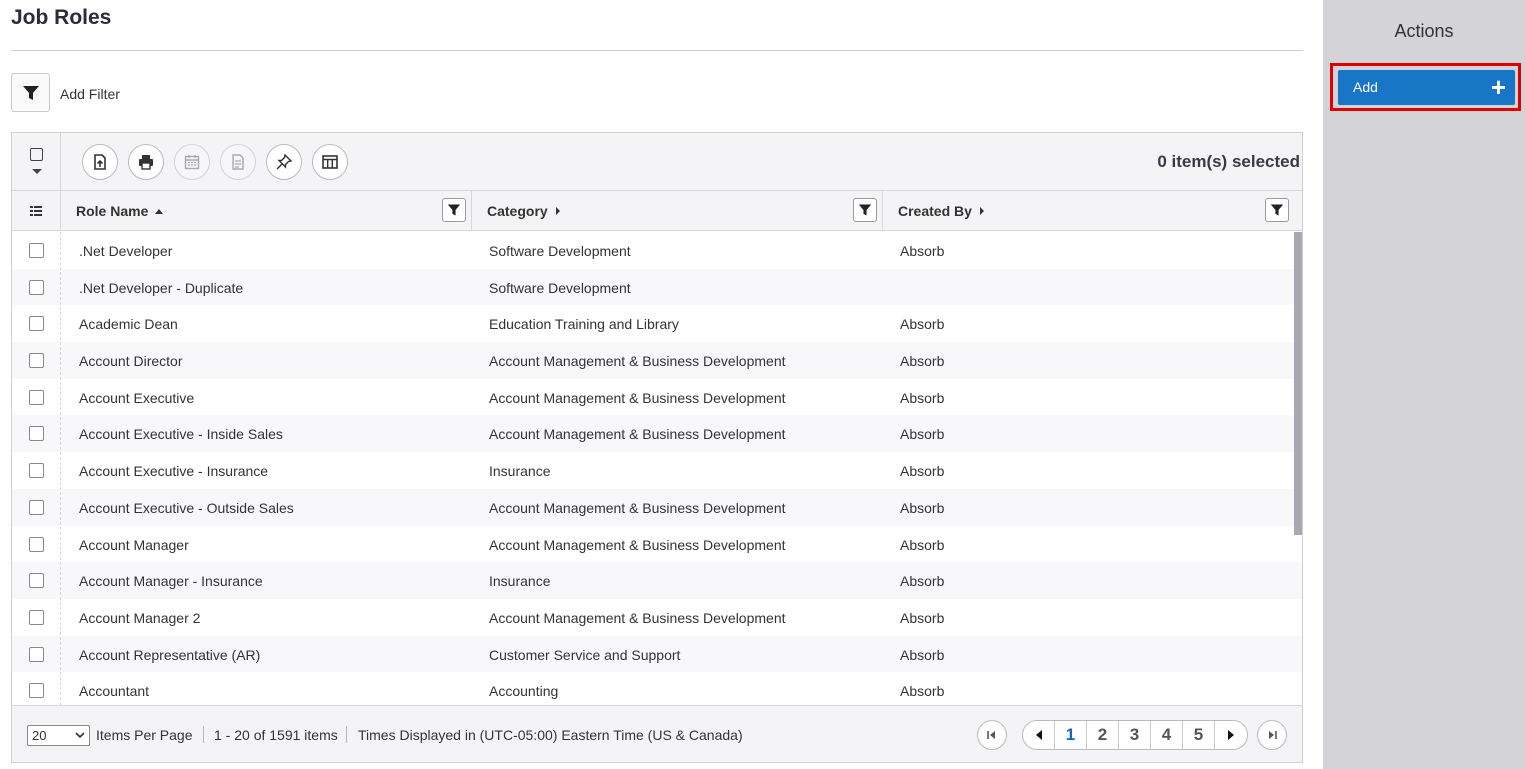 This screenshot has height=769, width=1525. Describe the element at coordinates (1298, 383) in the screenshot. I see `grid-scrollbar` at that location.